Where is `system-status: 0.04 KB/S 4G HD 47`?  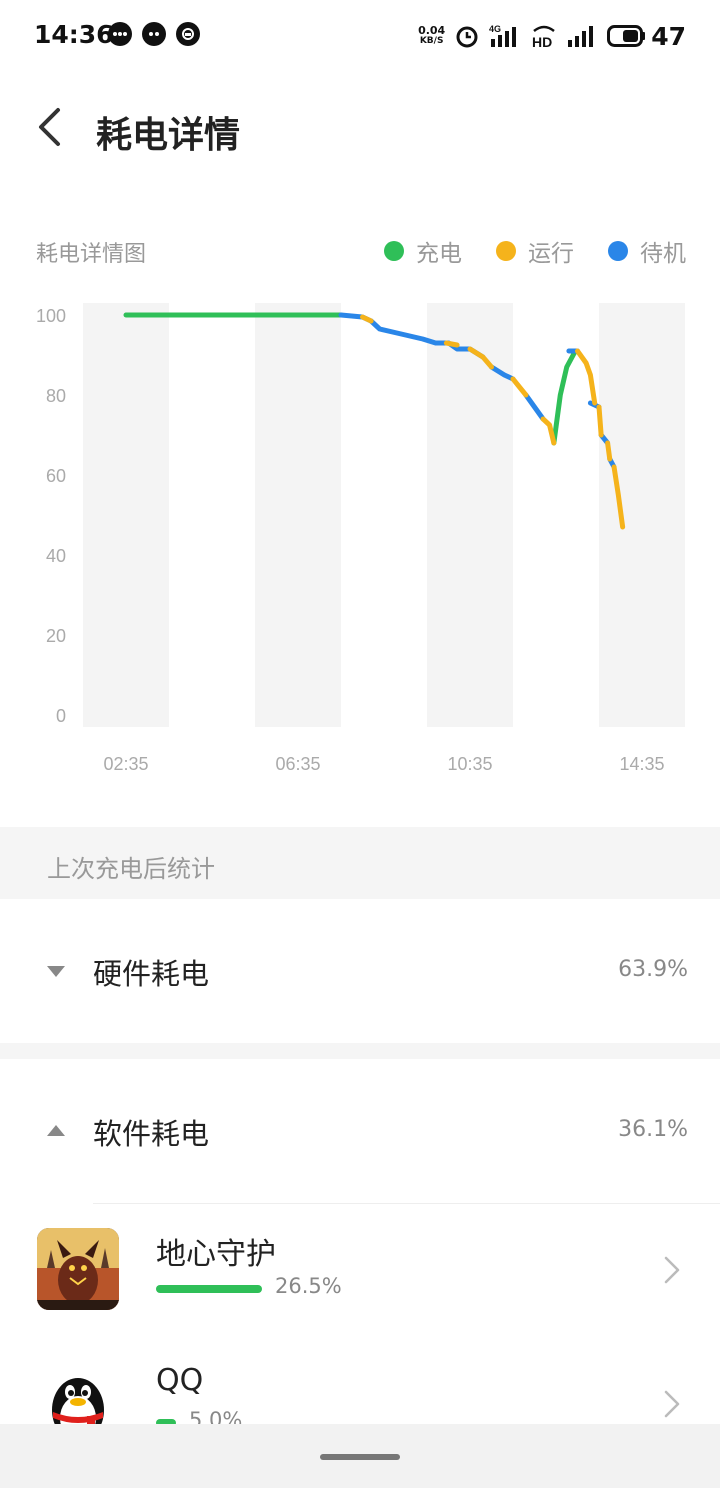 system-status: 0.04 KB/S 4G HD 47 is located at coordinates (552, 36).